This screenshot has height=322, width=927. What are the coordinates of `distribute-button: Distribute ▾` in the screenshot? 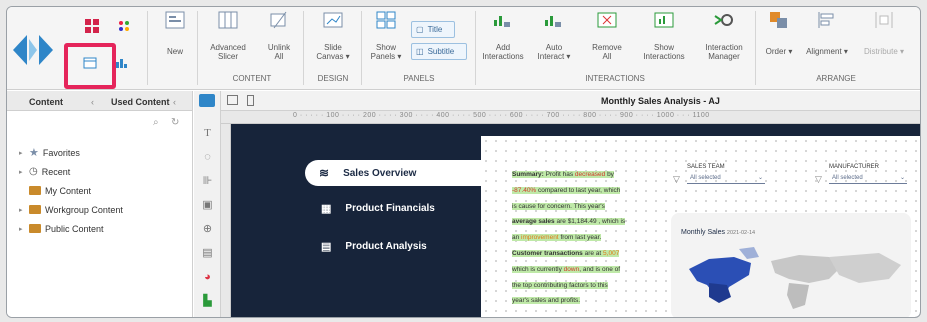 It's located at (884, 32).